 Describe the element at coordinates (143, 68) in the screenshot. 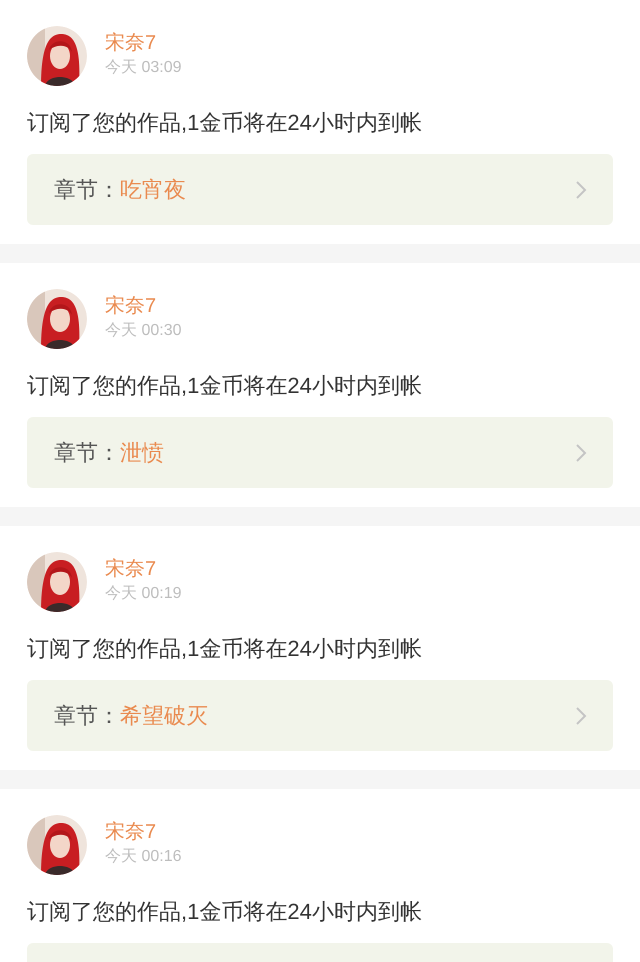

I see `timestamp: 今天 03:09` at that location.